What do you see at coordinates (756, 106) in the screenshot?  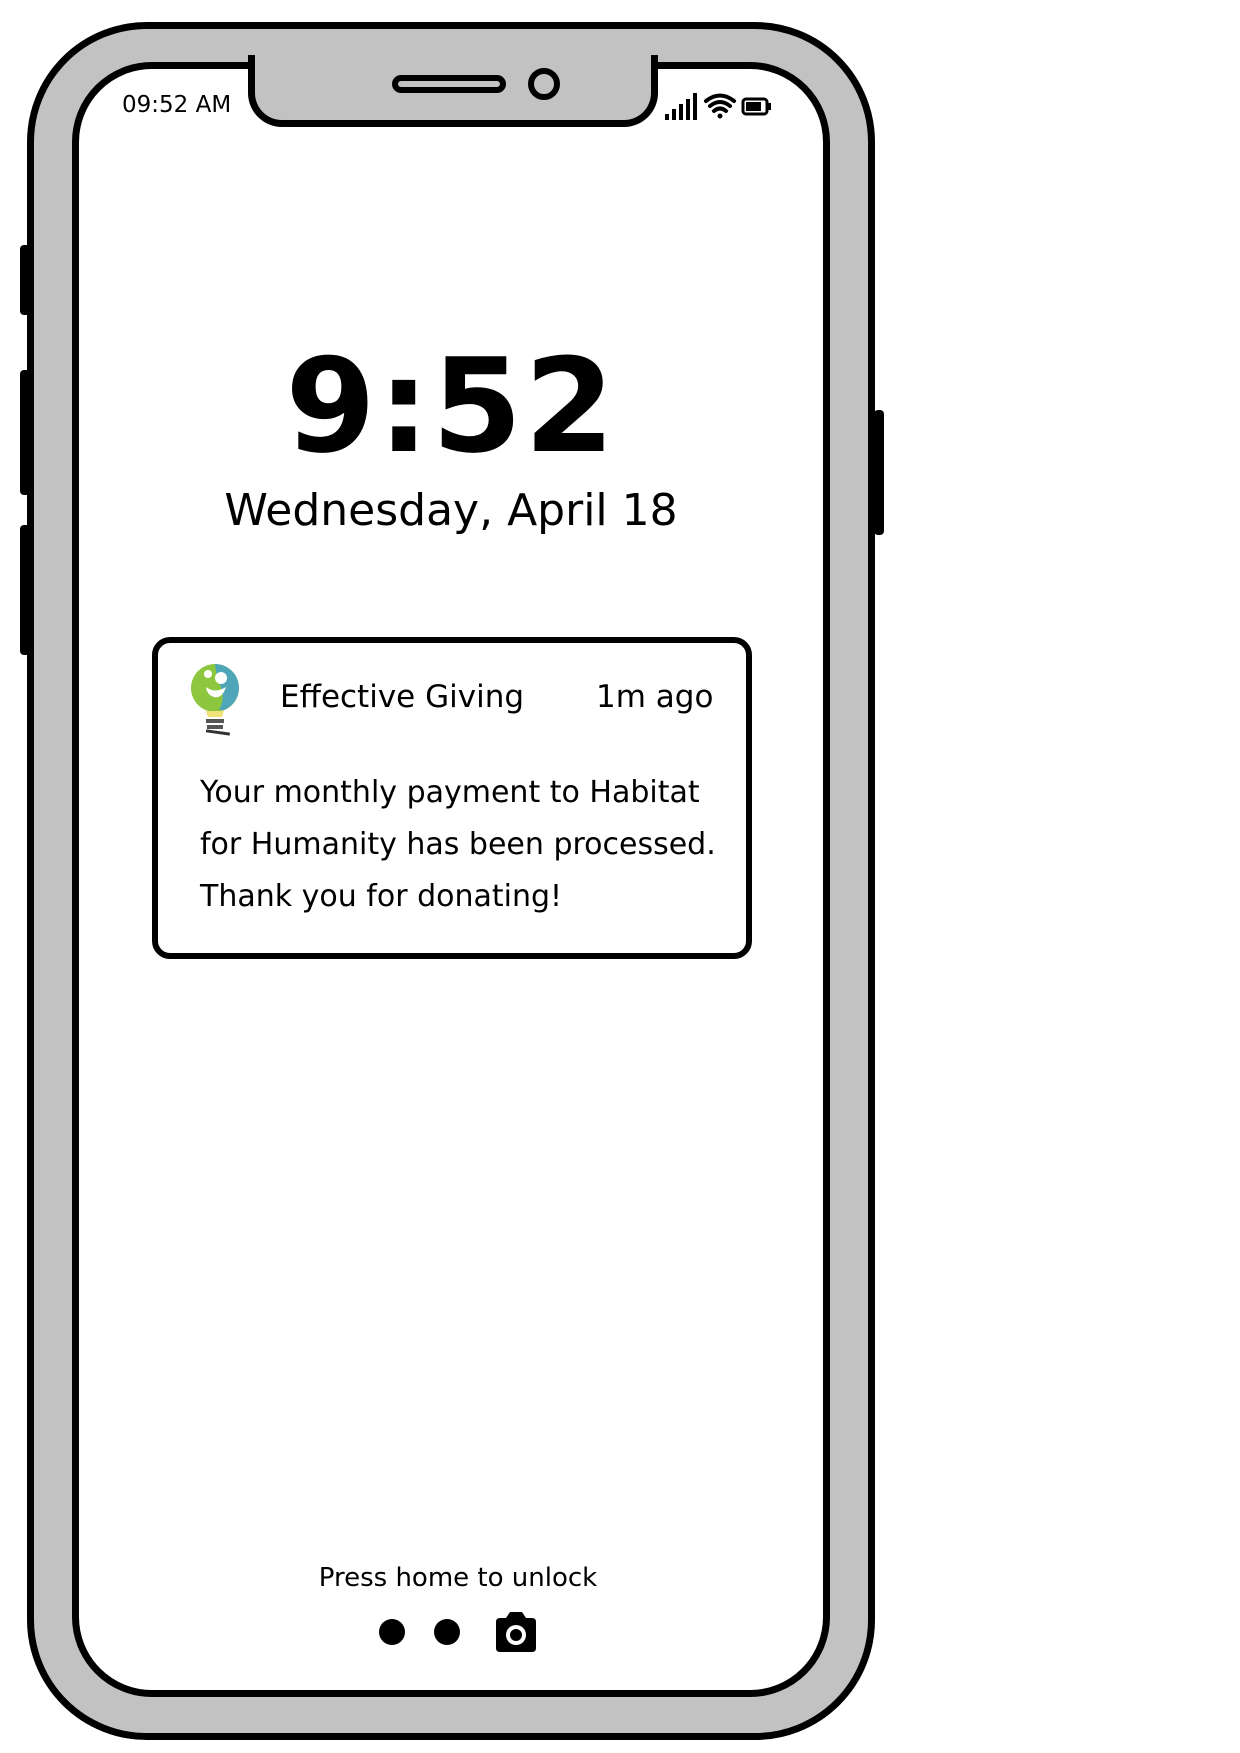 I see `battery-icon` at bounding box center [756, 106].